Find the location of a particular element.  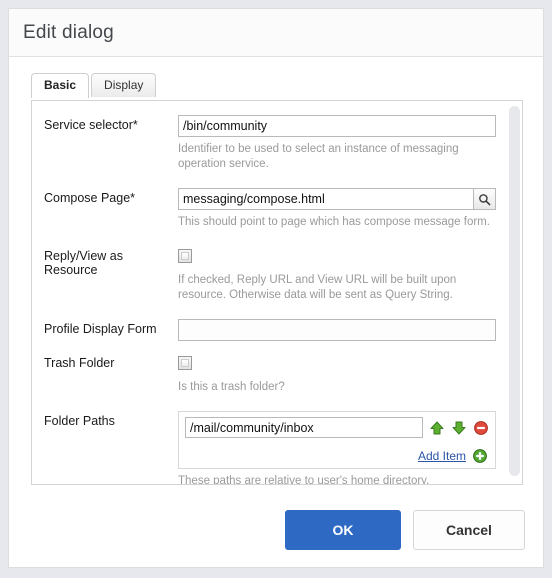

trash-folder-help: Is this a trash folder? is located at coordinates (231, 387).